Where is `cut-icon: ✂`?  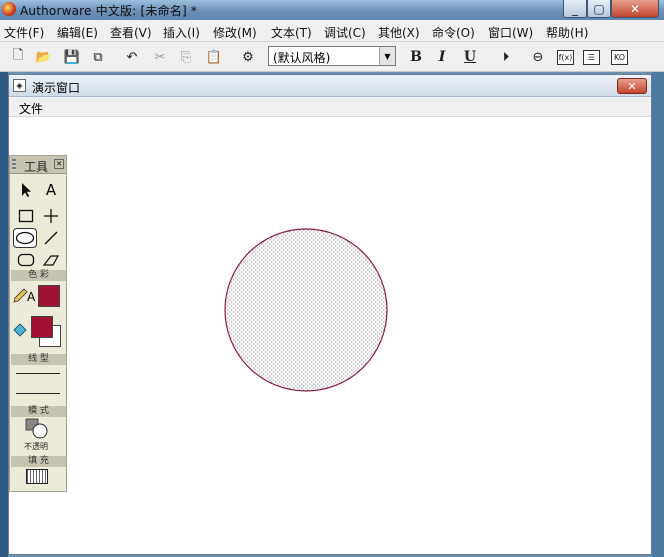 cut-icon: ✂ is located at coordinates (160, 57).